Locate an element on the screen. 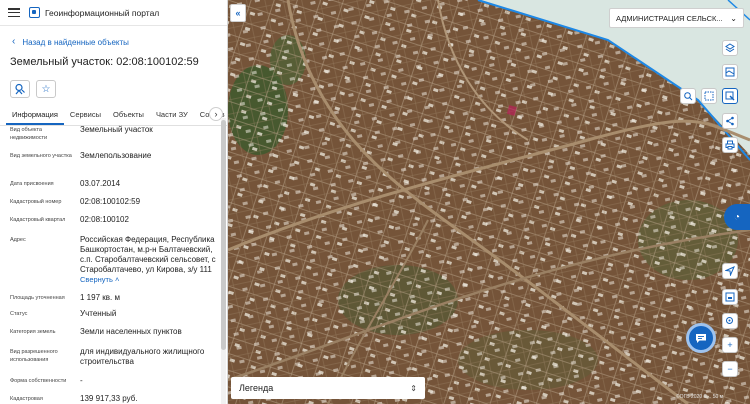 The image size is (750, 404). object-title: Земельный участок: 02:08:100102:59 is located at coordinates (104, 62).